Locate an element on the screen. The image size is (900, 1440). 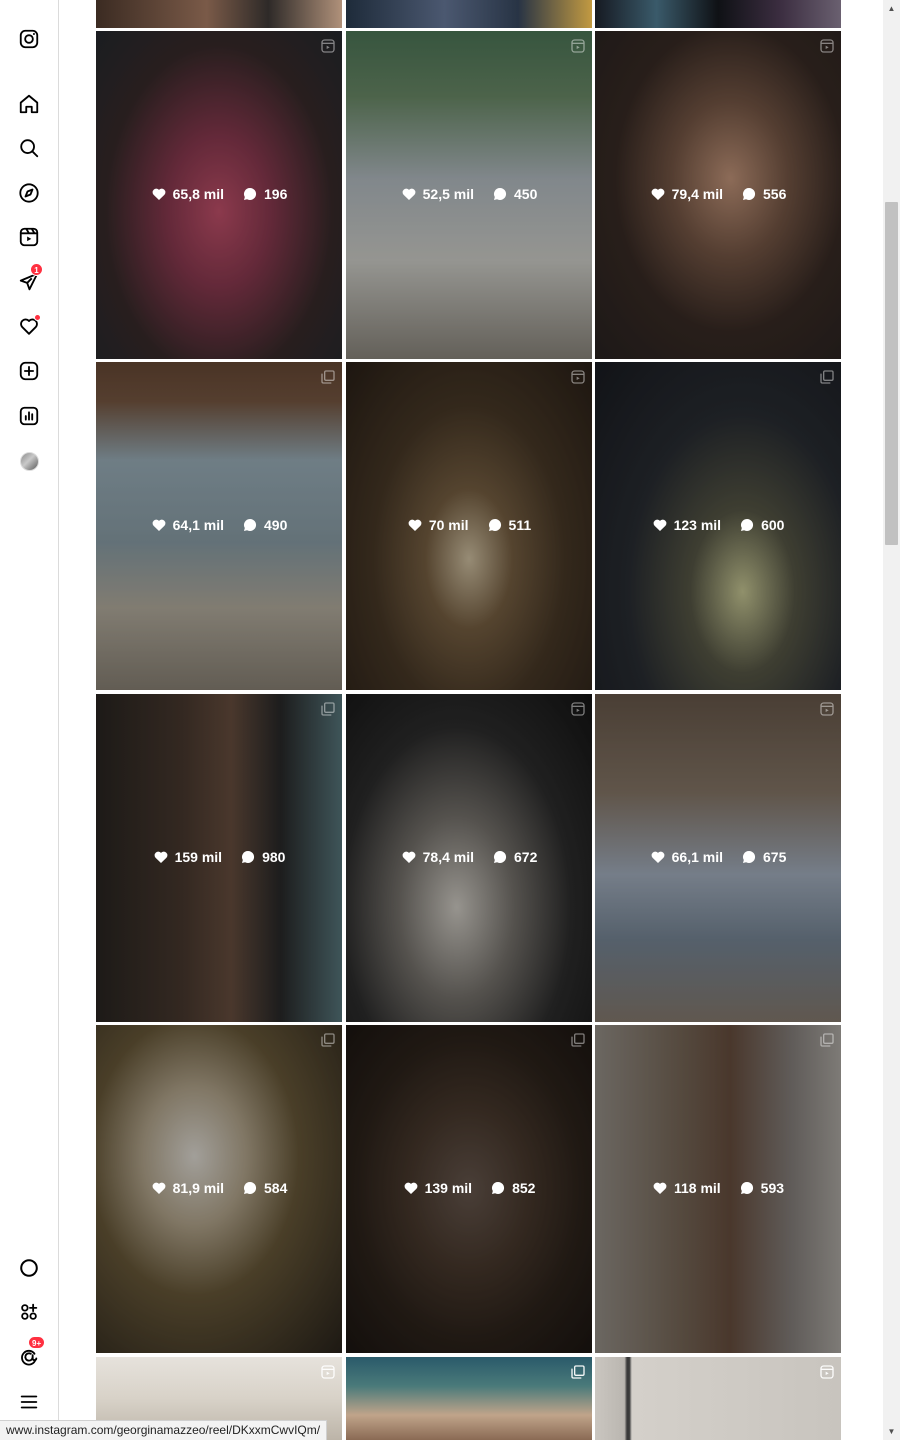
comments-stat: 852 is located at coordinates (512, 1188).